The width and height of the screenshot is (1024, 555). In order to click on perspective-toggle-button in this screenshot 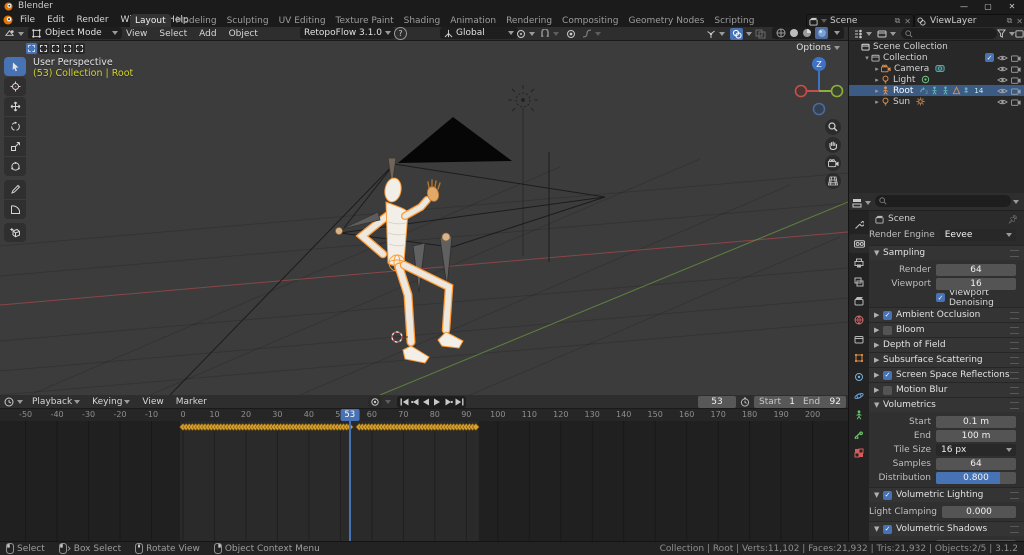, I will do `click(833, 181)`.